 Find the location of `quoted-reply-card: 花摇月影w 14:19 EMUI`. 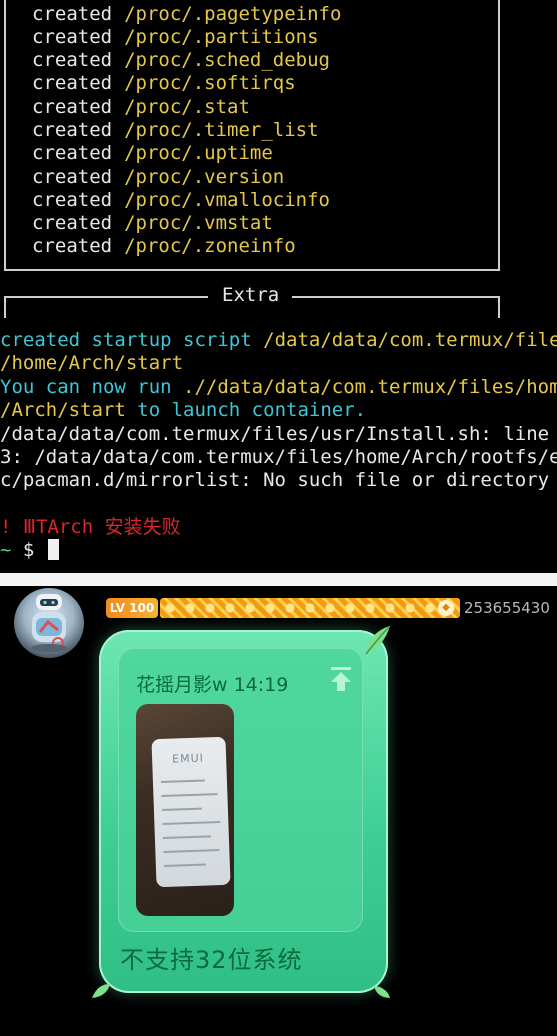

quoted-reply-card: 花摇月影w 14:19 EMUI is located at coordinates (240, 790).